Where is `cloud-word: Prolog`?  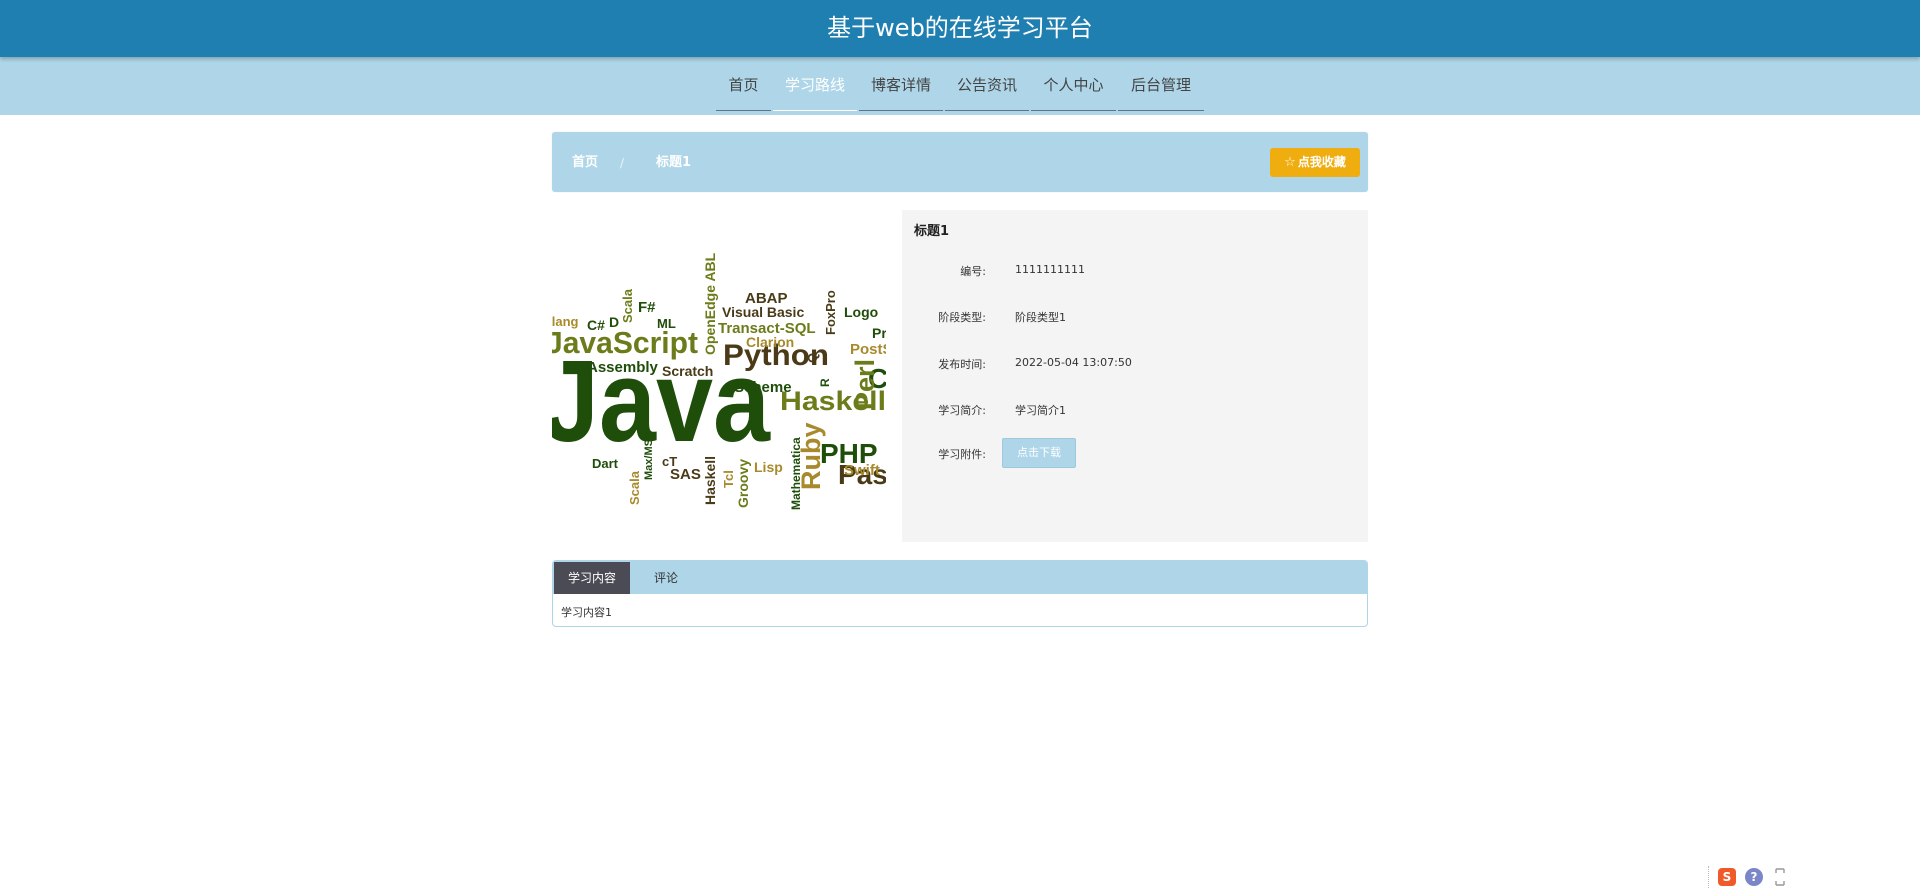
cloud-word: Prolog is located at coordinates (879, 333).